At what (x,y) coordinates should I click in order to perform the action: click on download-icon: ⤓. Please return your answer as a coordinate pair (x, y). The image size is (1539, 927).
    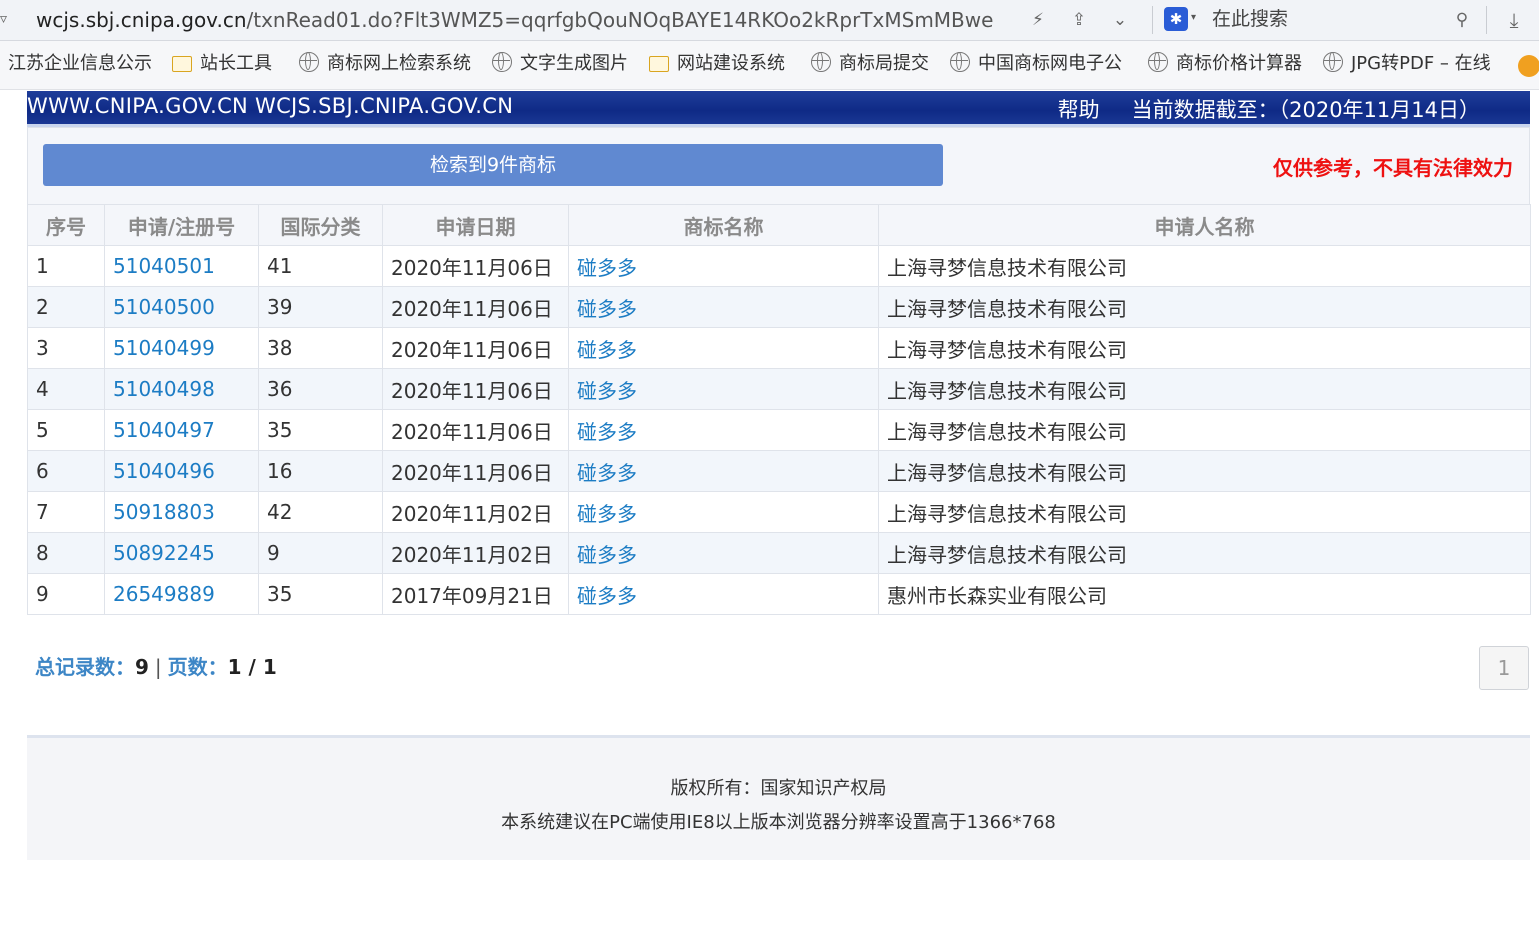
    Looking at the image, I should click on (1514, 20).